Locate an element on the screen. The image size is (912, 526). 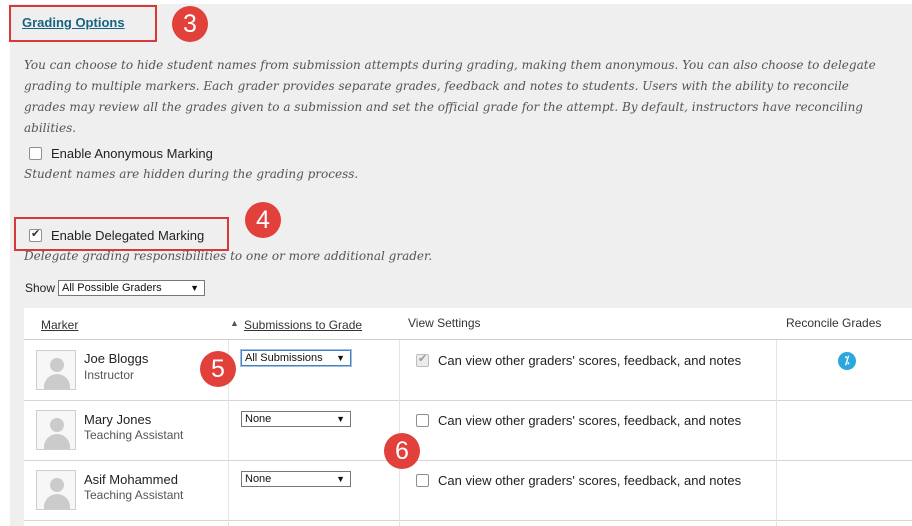
submissions-select-value: All Submissions is located at coordinates (284, 358).